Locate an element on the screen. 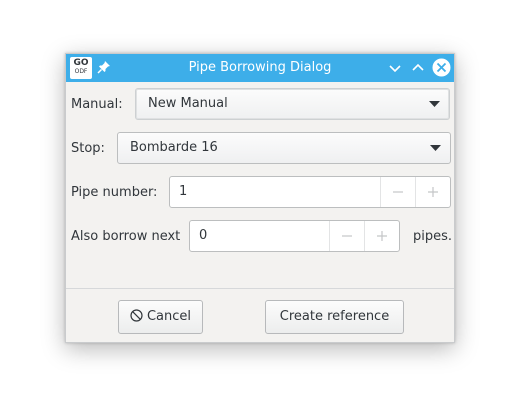 This screenshot has height=420, width=520. borrow-next-value: 0 is located at coordinates (203, 236).